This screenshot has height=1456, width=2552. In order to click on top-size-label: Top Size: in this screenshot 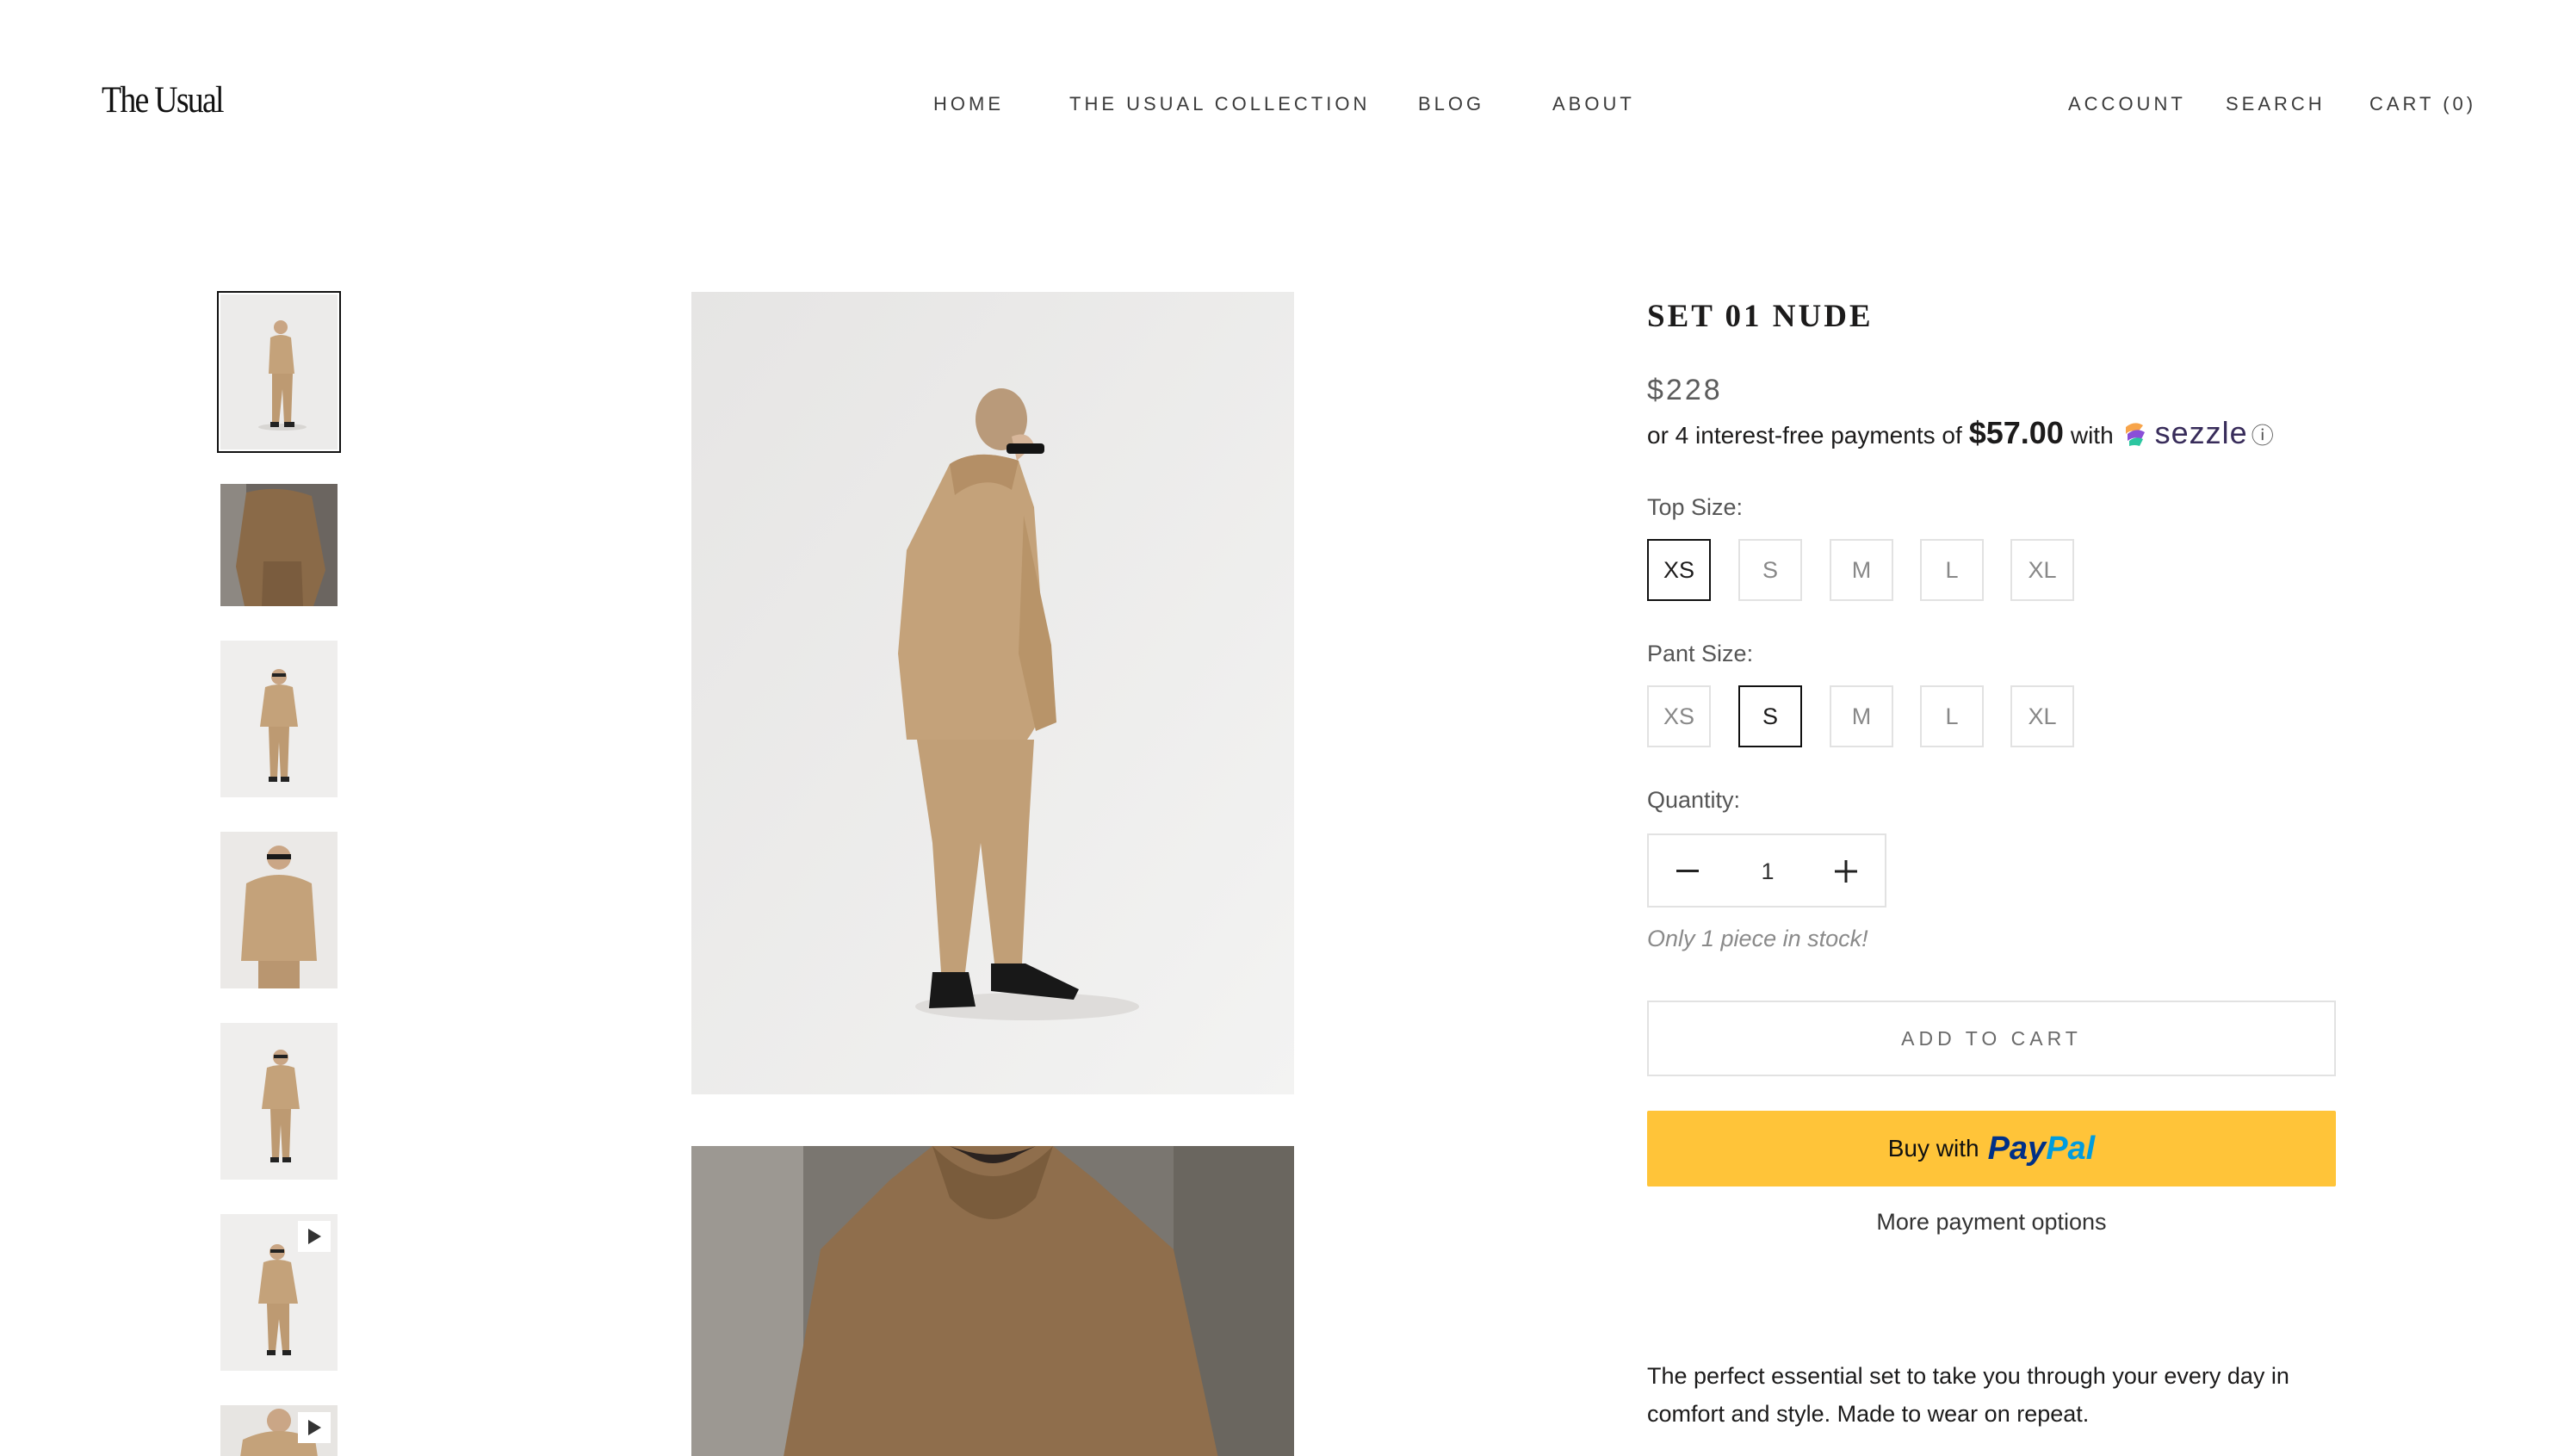, I will do `click(1695, 507)`.